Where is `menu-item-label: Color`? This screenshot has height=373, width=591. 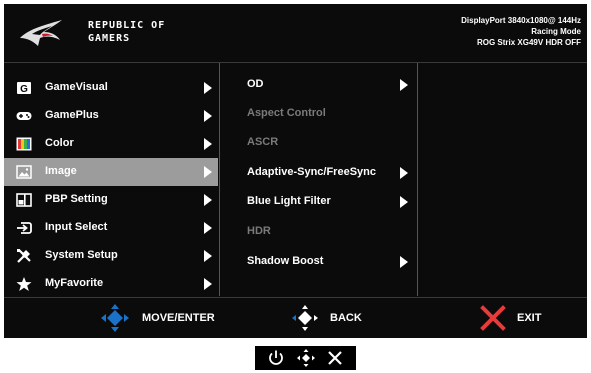 menu-item-label: Color is located at coordinates (59, 143).